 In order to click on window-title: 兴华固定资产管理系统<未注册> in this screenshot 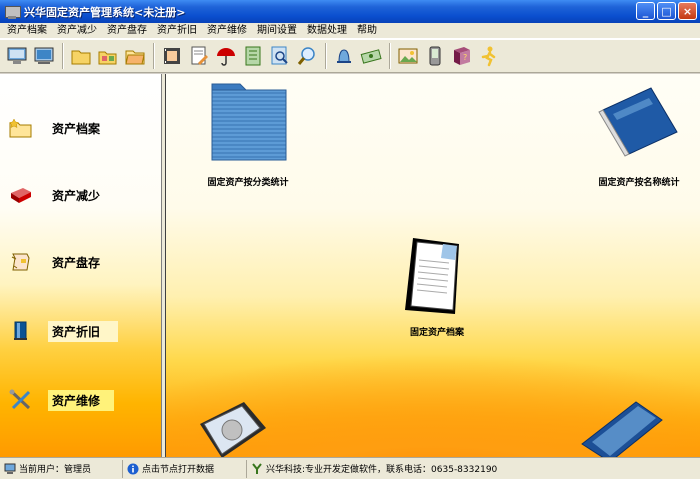, I will do `click(105, 12)`.